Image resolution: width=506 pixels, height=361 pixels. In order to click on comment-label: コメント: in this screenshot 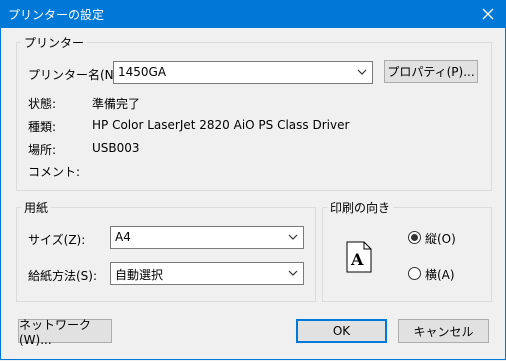, I will do `click(54, 172)`.